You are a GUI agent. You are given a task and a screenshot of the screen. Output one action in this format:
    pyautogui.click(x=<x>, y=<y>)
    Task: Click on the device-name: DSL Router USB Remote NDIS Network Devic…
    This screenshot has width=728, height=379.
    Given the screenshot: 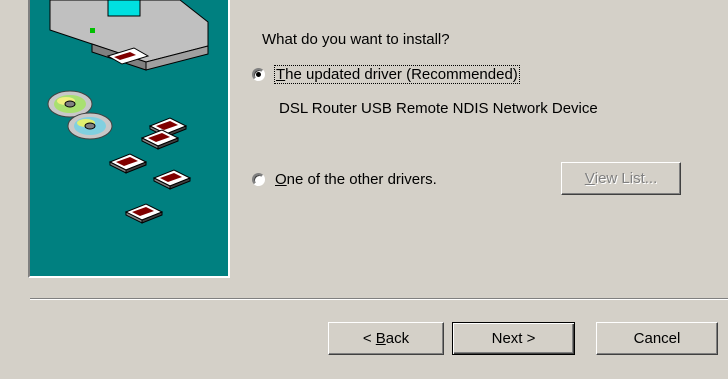 What is the action you would take?
    pyautogui.click(x=438, y=108)
    